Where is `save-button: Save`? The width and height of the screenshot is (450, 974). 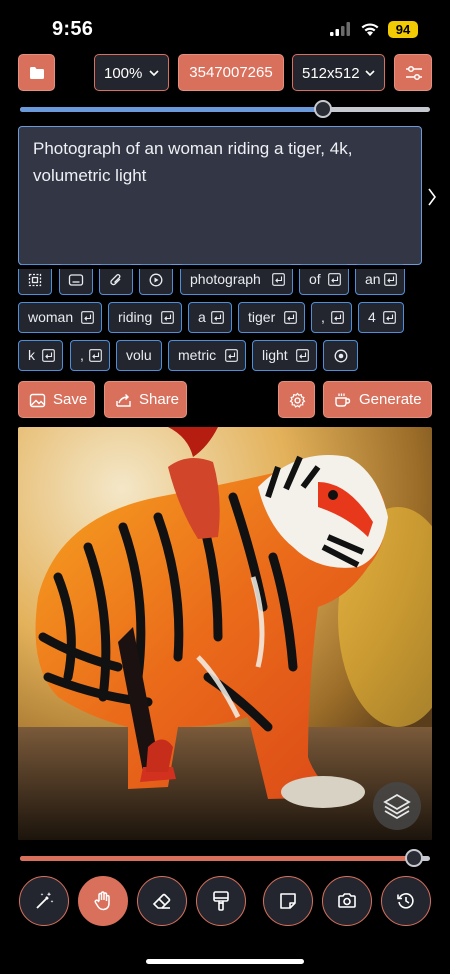 save-button: Save is located at coordinates (56, 399).